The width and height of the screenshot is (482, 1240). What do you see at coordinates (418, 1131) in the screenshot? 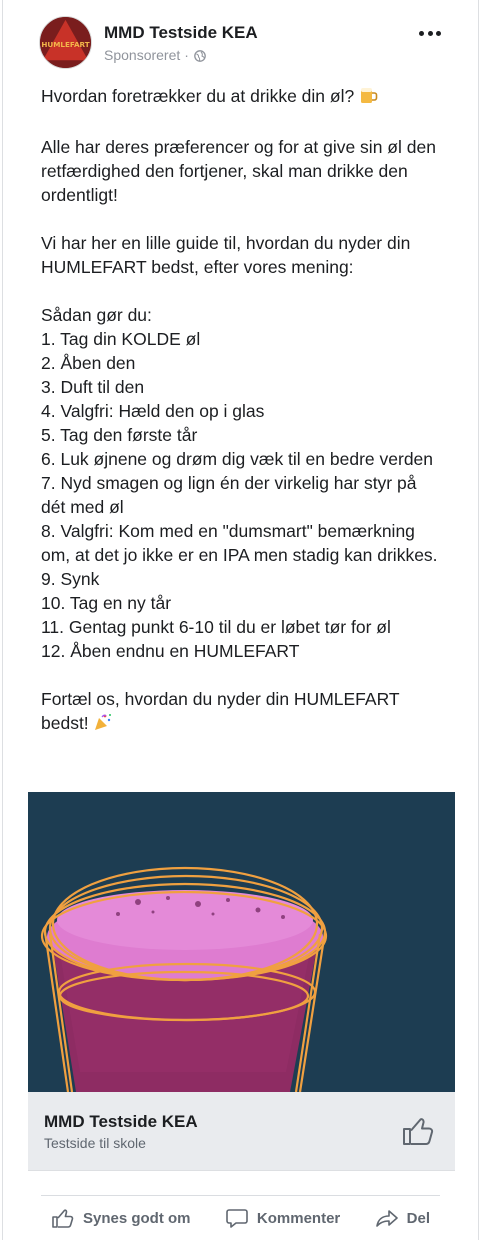
I see `like-page-icon` at bounding box center [418, 1131].